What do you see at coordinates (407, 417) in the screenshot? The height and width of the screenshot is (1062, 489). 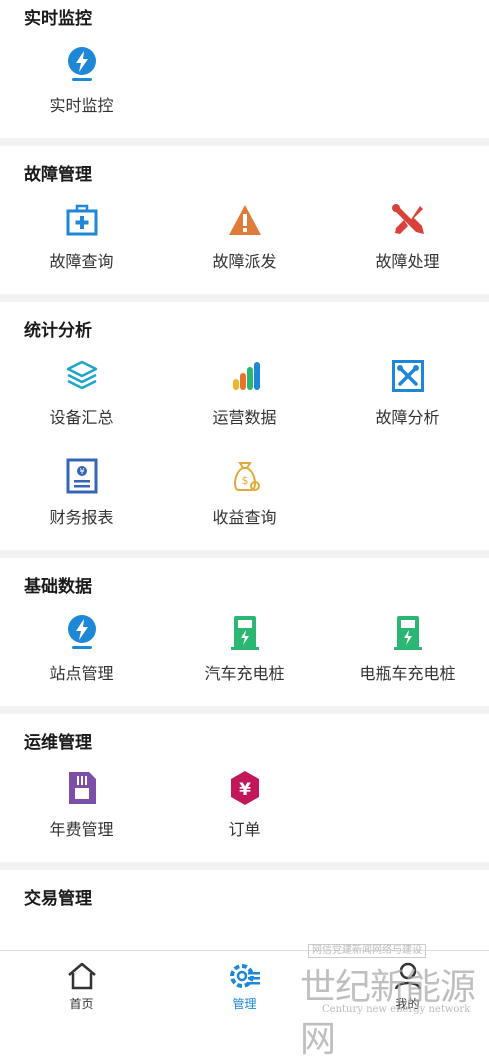 I see `menu-item-label: 故障分析` at bounding box center [407, 417].